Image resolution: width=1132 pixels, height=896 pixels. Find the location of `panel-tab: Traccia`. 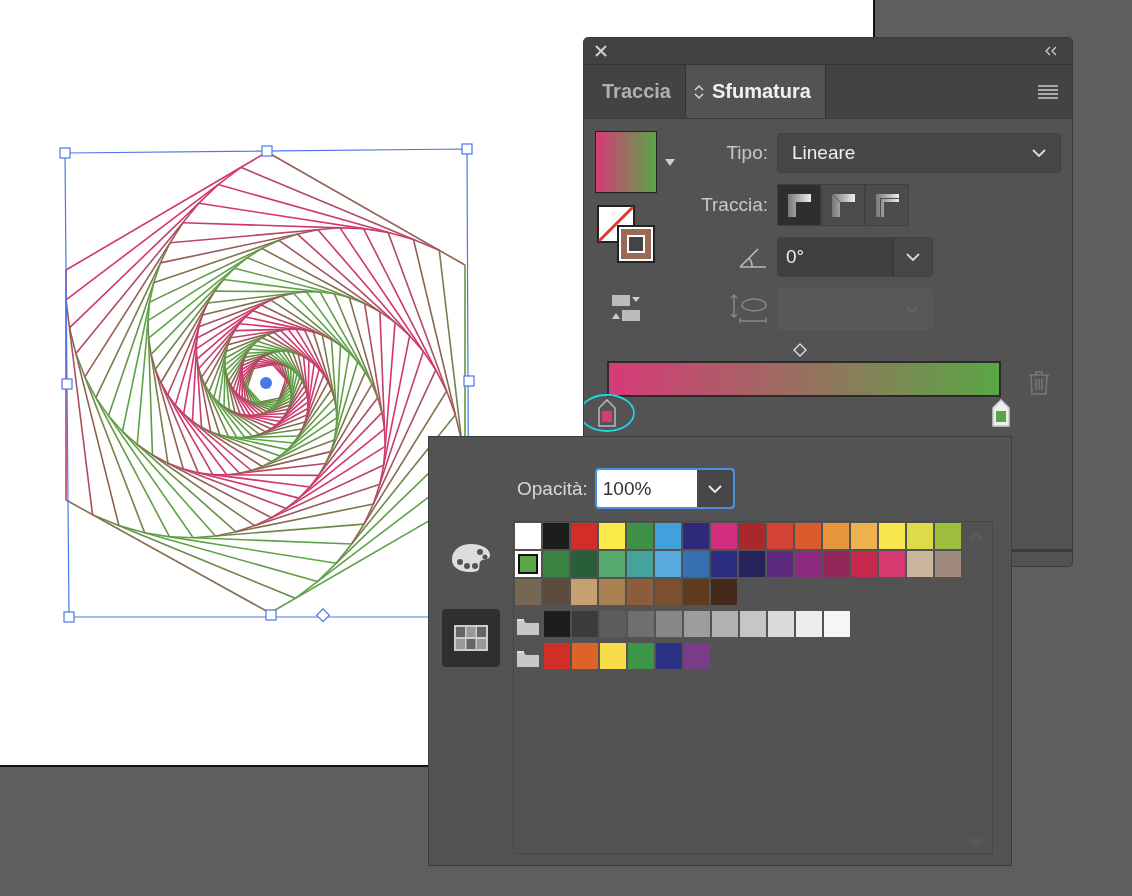

panel-tab: Traccia is located at coordinates (635, 91).